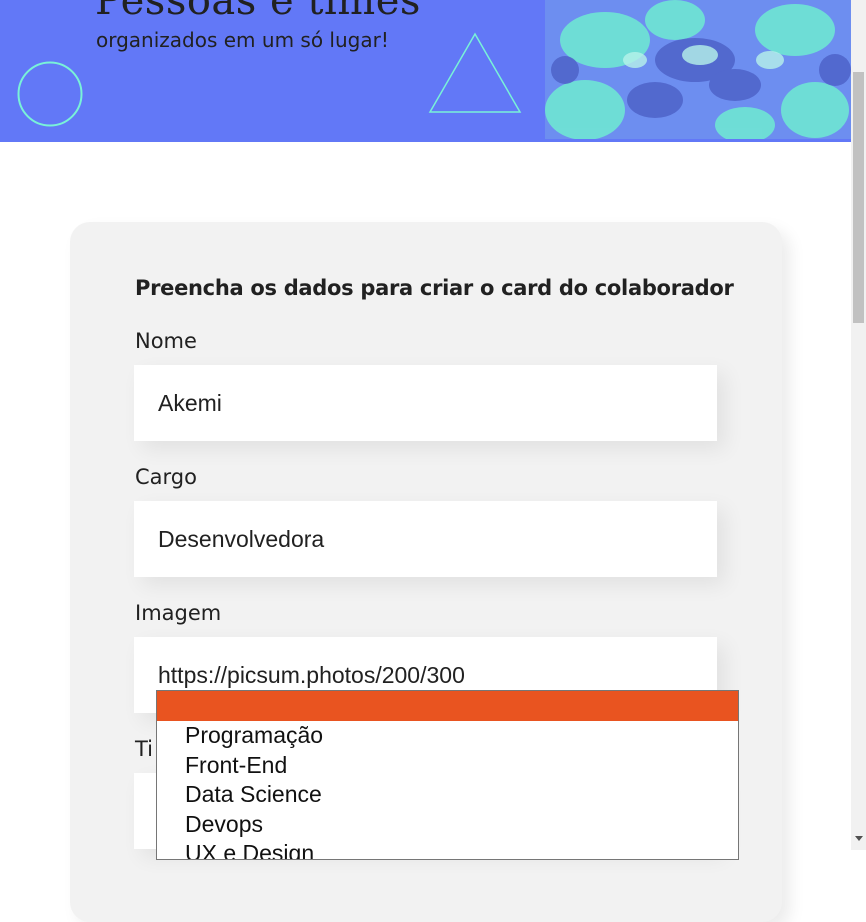  Describe the element at coordinates (447, 766) in the screenshot. I see `dropdown-option-front-end: Front-End` at that location.